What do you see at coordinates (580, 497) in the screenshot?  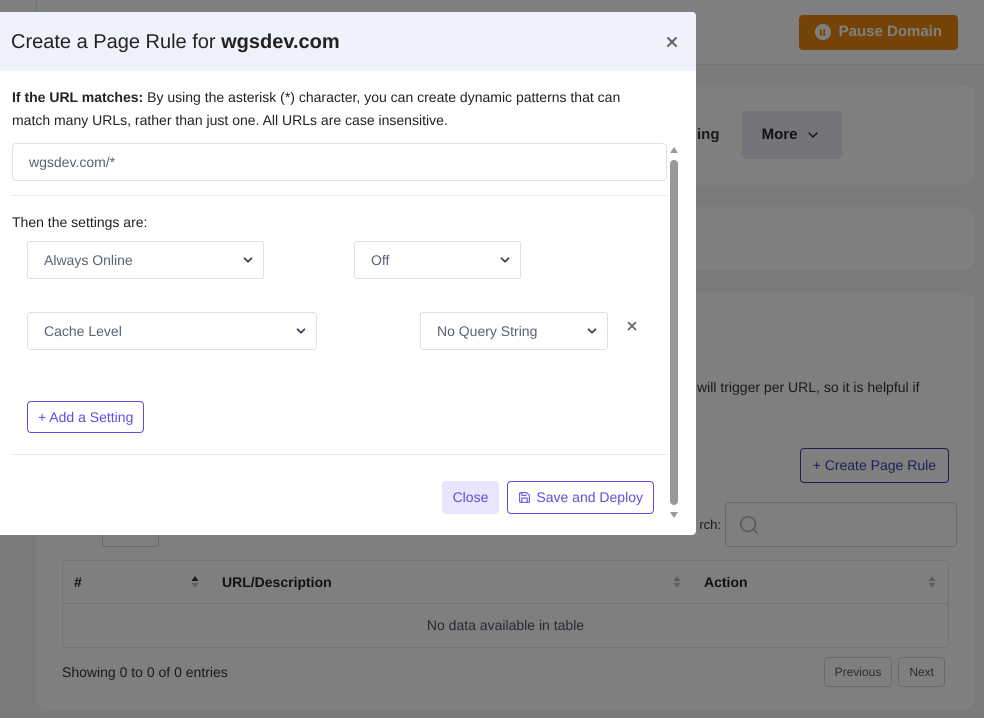 I see `save-and-deploy-button: Save and Deploy` at bounding box center [580, 497].